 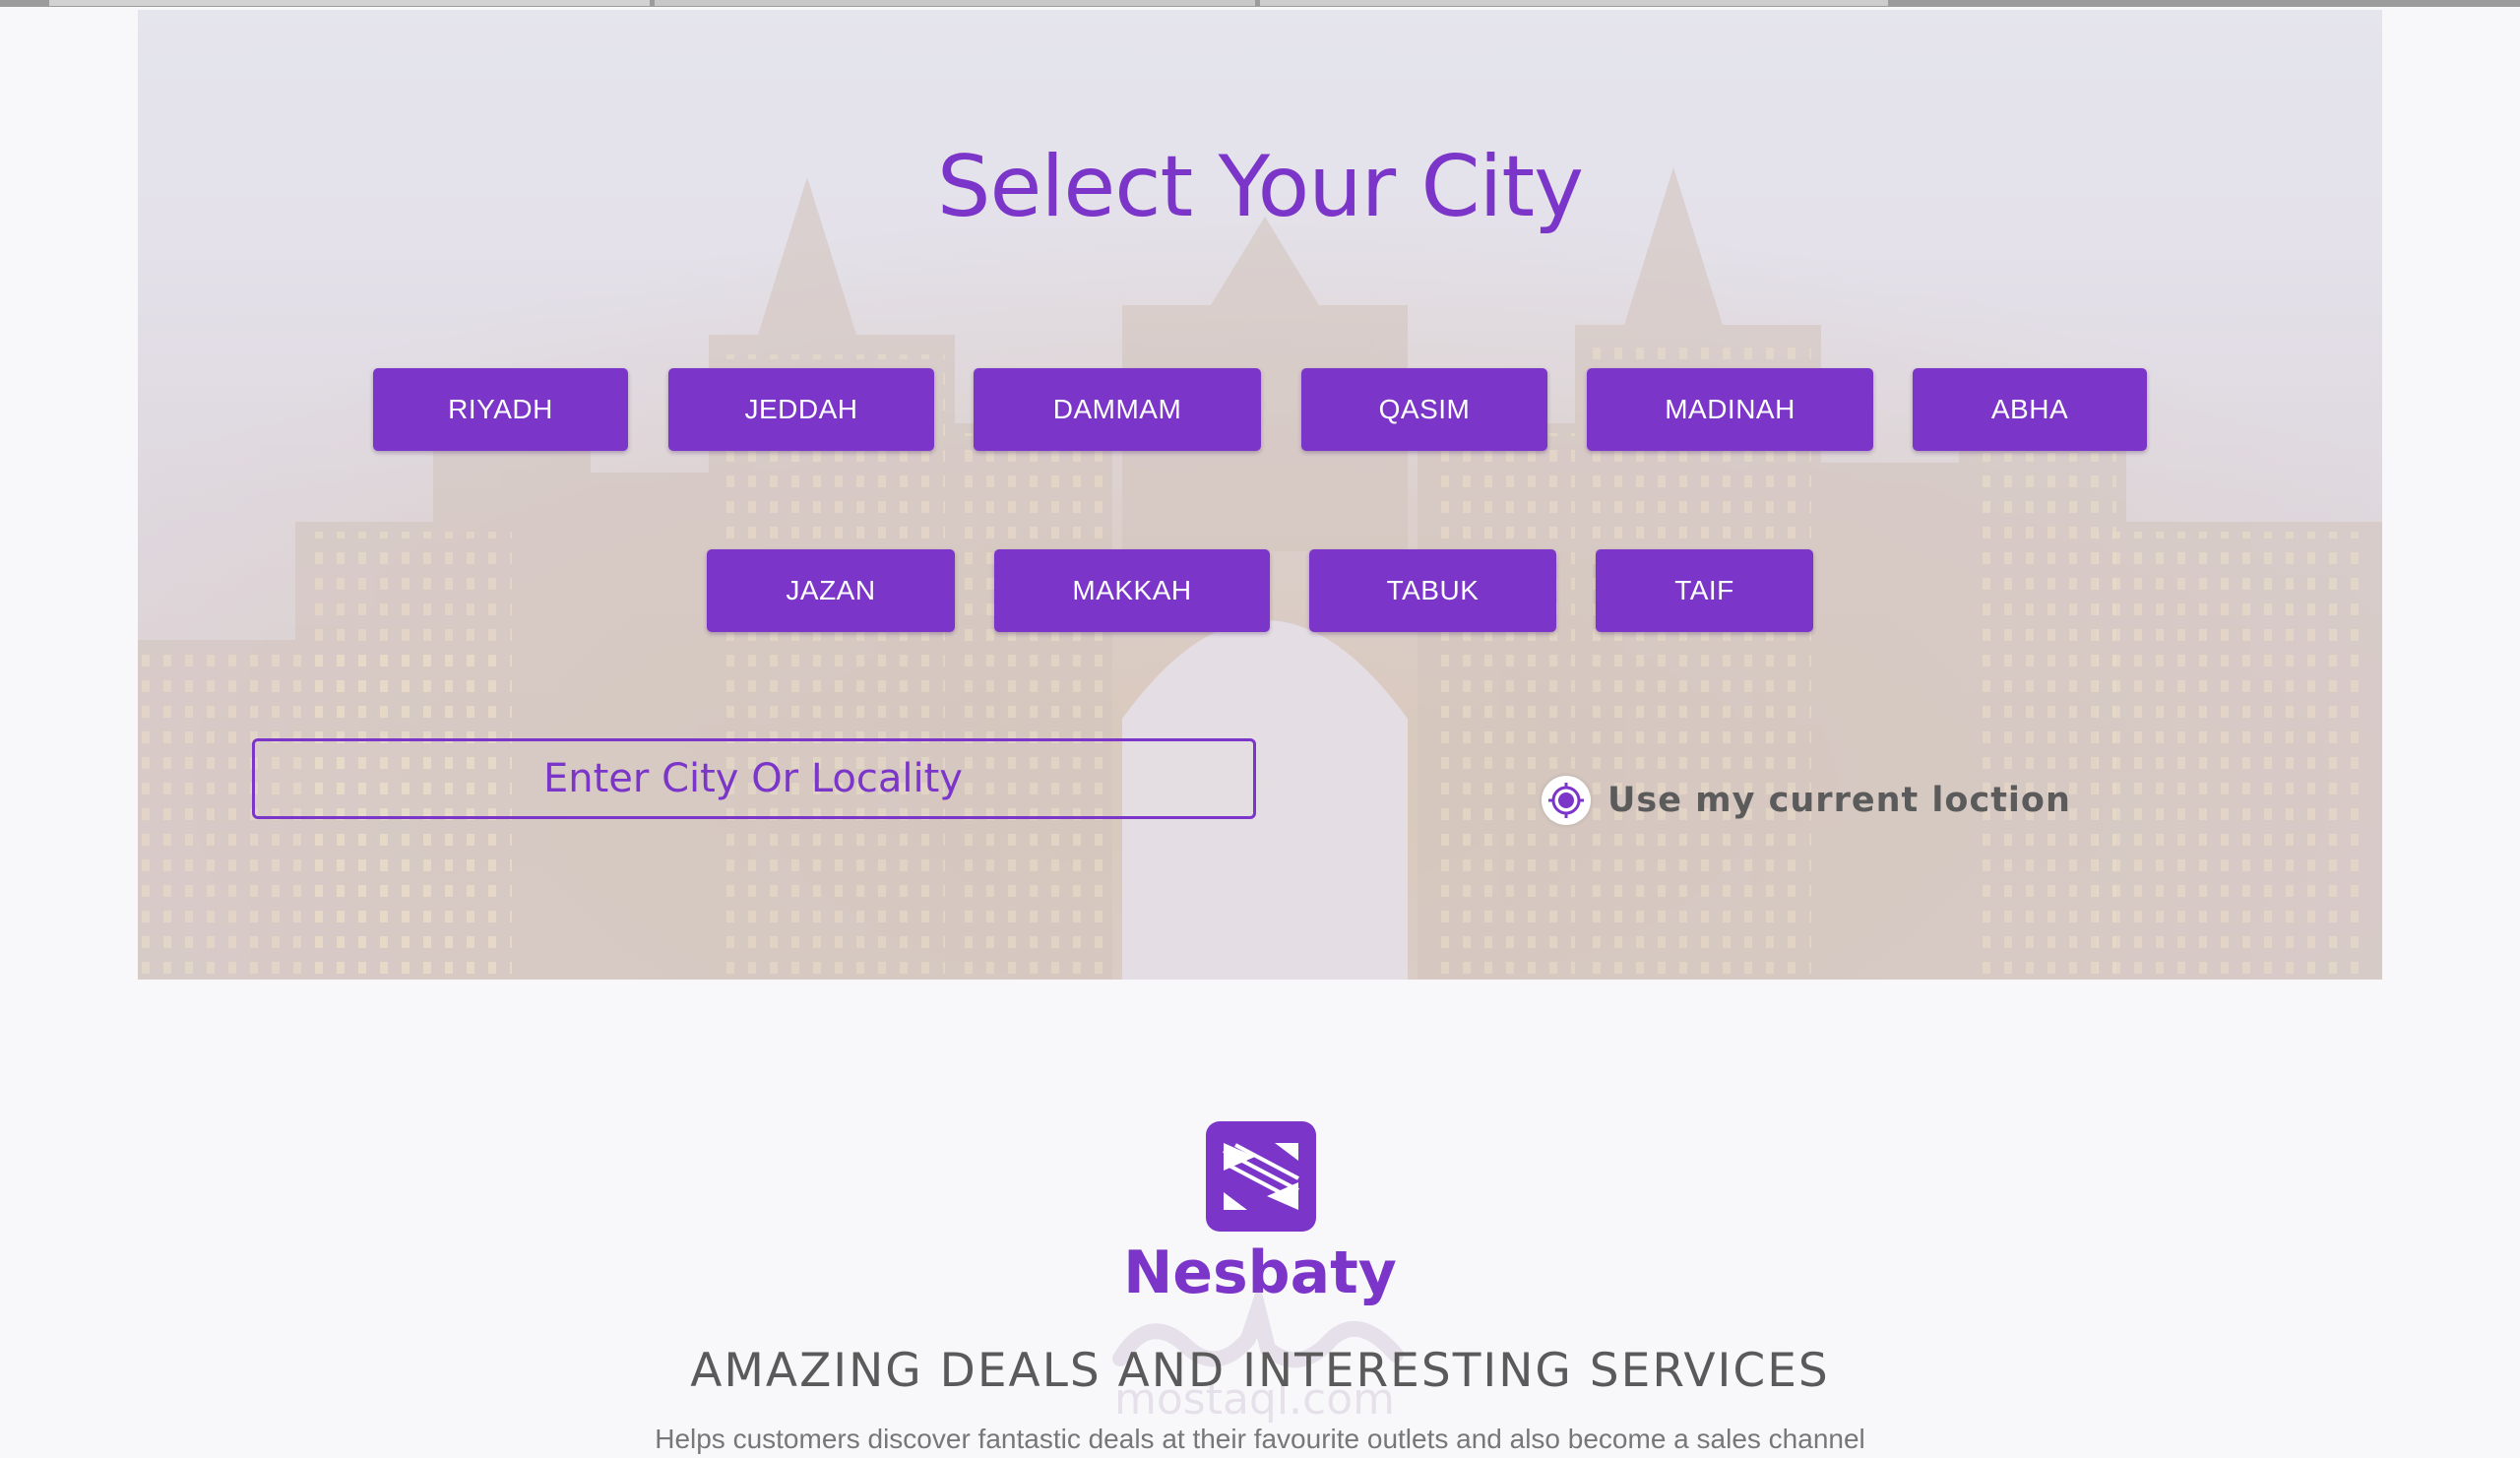 I want to click on use-current-location-button: Use my current loction, so click(x=1806, y=800).